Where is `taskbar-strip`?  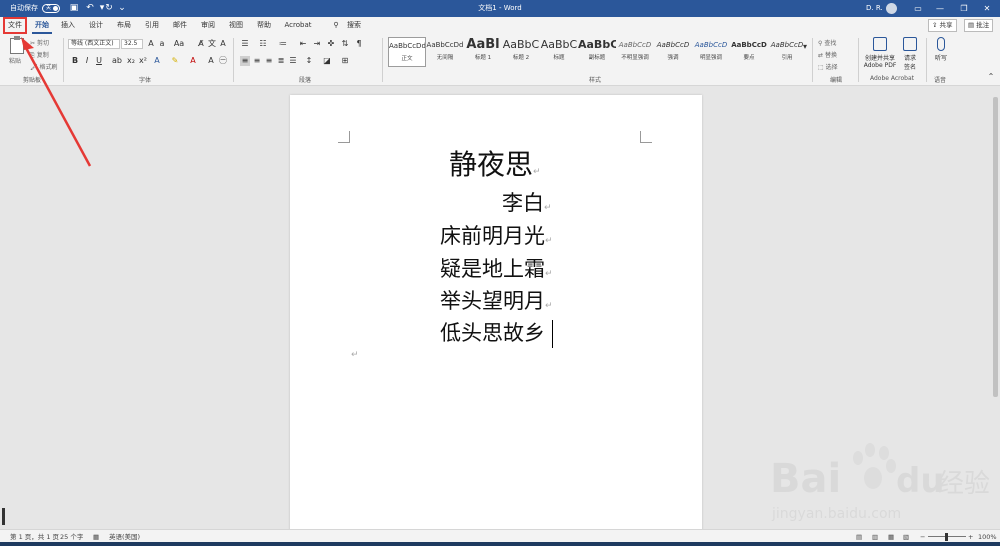 taskbar-strip is located at coordinates (500, 544).